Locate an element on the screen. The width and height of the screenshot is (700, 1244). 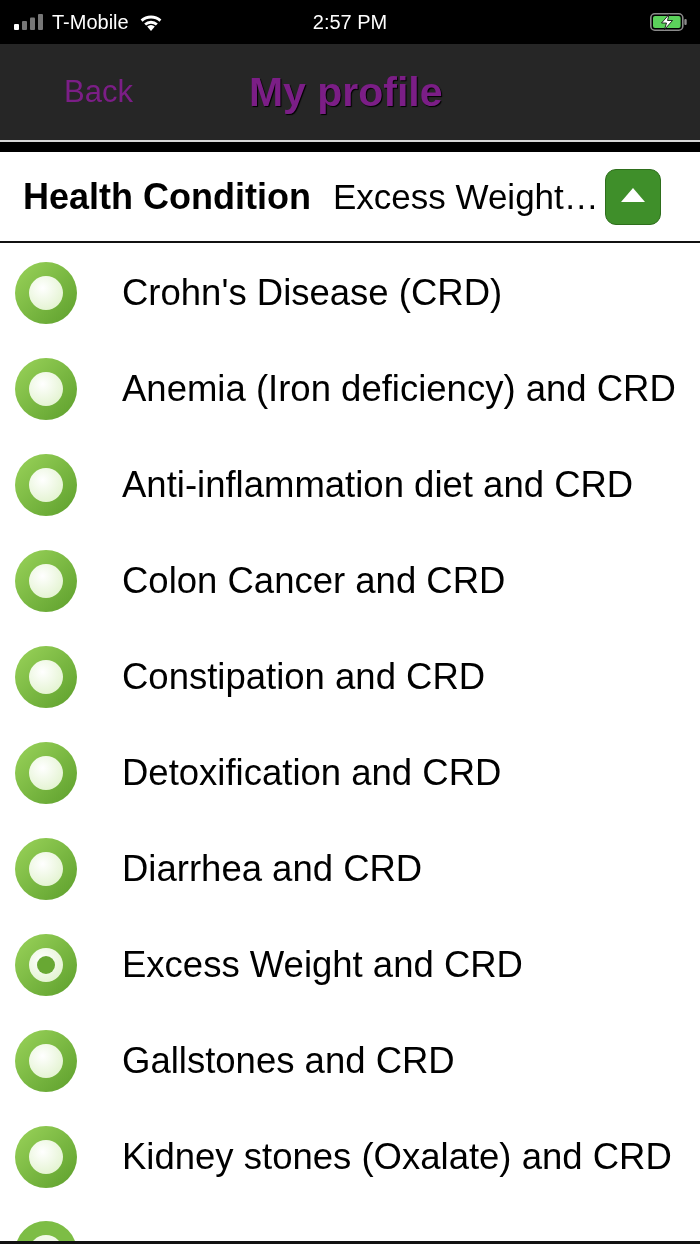
radio-selected-icon is located at coordinates (46, 965).